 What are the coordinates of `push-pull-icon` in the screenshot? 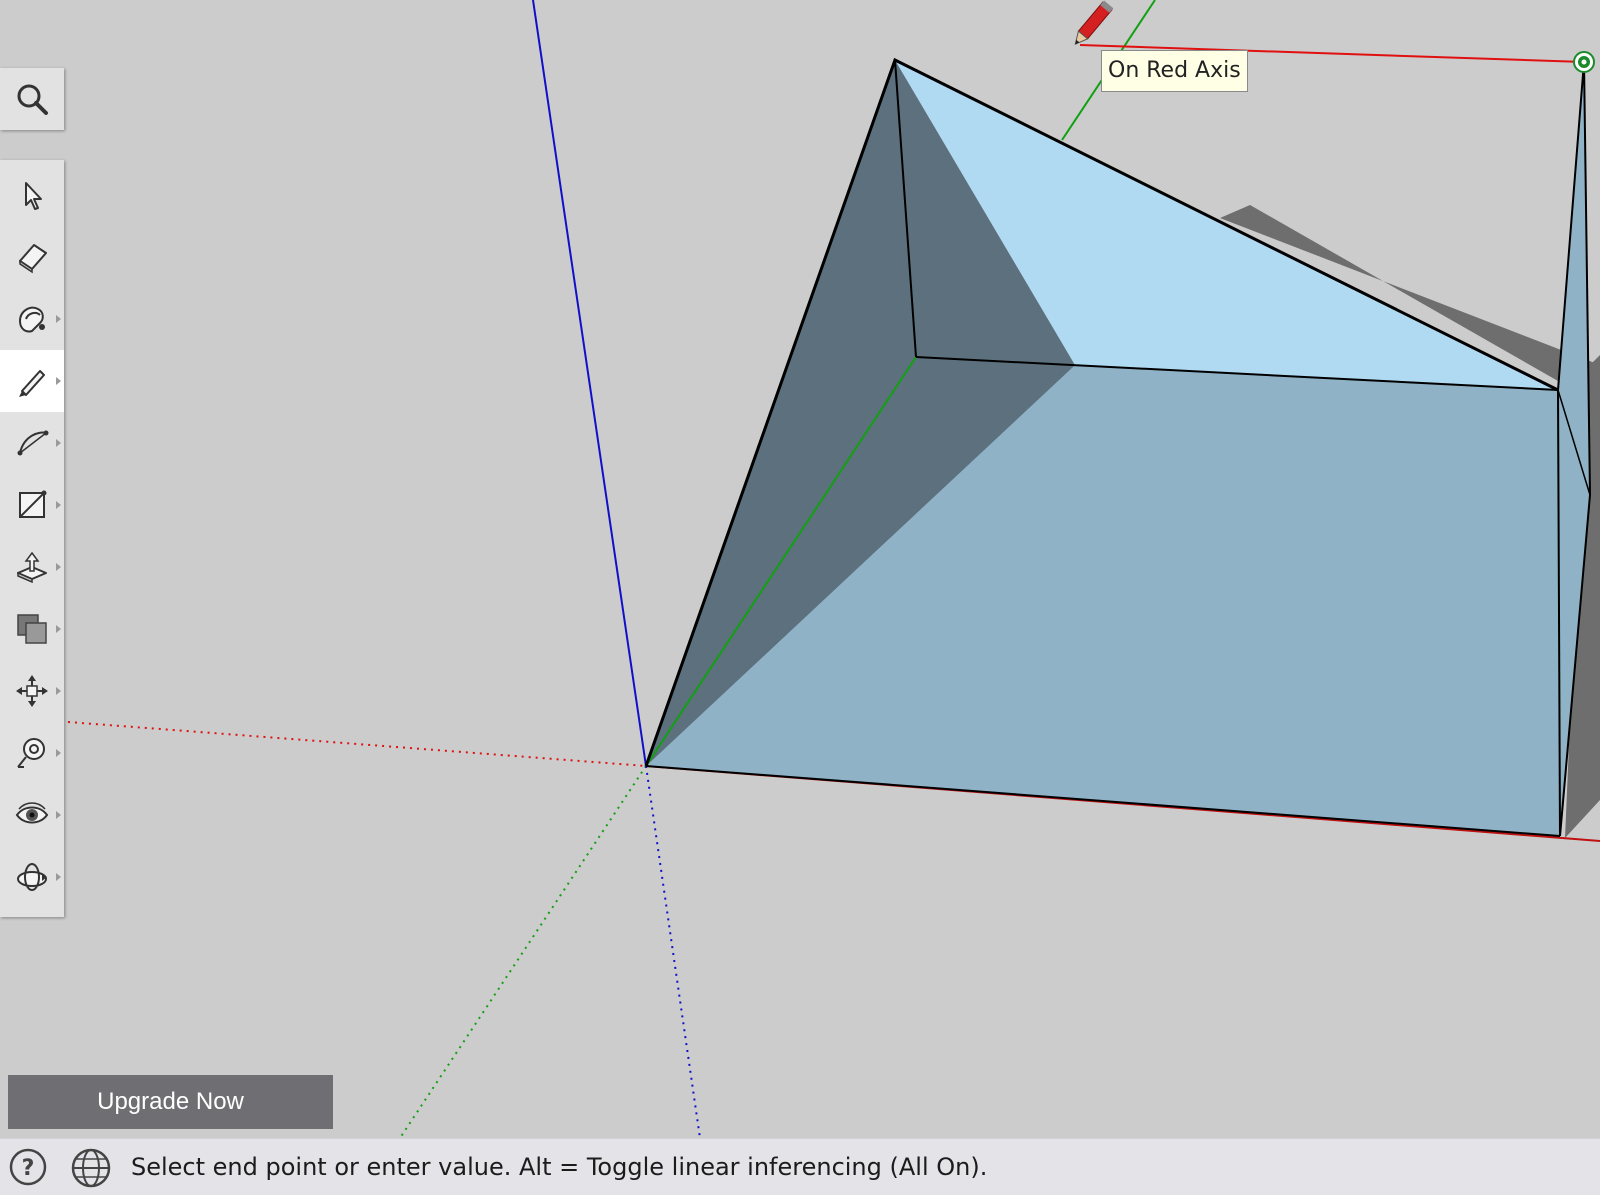 It's located at (32, 567).